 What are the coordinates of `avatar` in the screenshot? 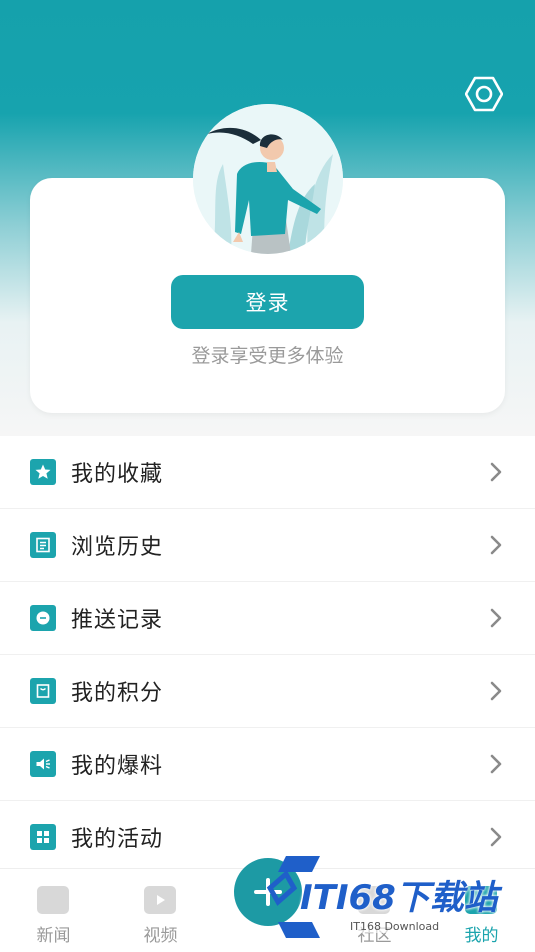 It's located at (268, 179).